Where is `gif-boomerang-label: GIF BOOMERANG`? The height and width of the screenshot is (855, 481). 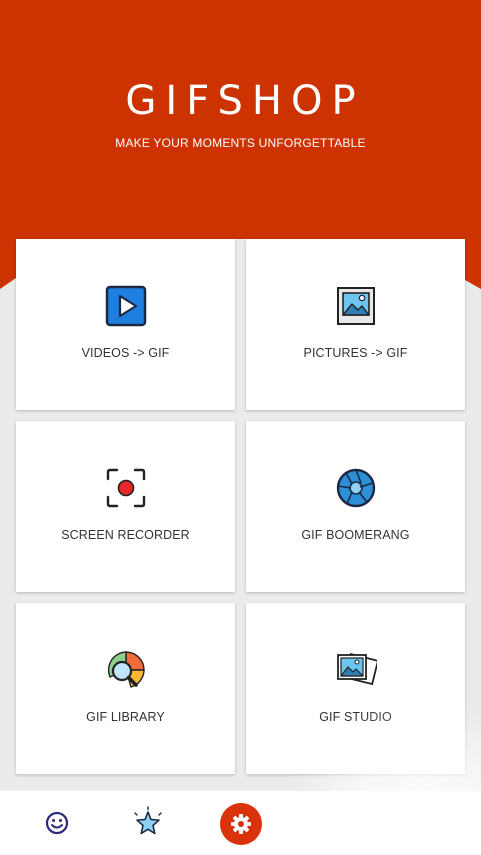
gif-boomerang-label: GIF BOOMERANG is located at coordinates (355, 535).